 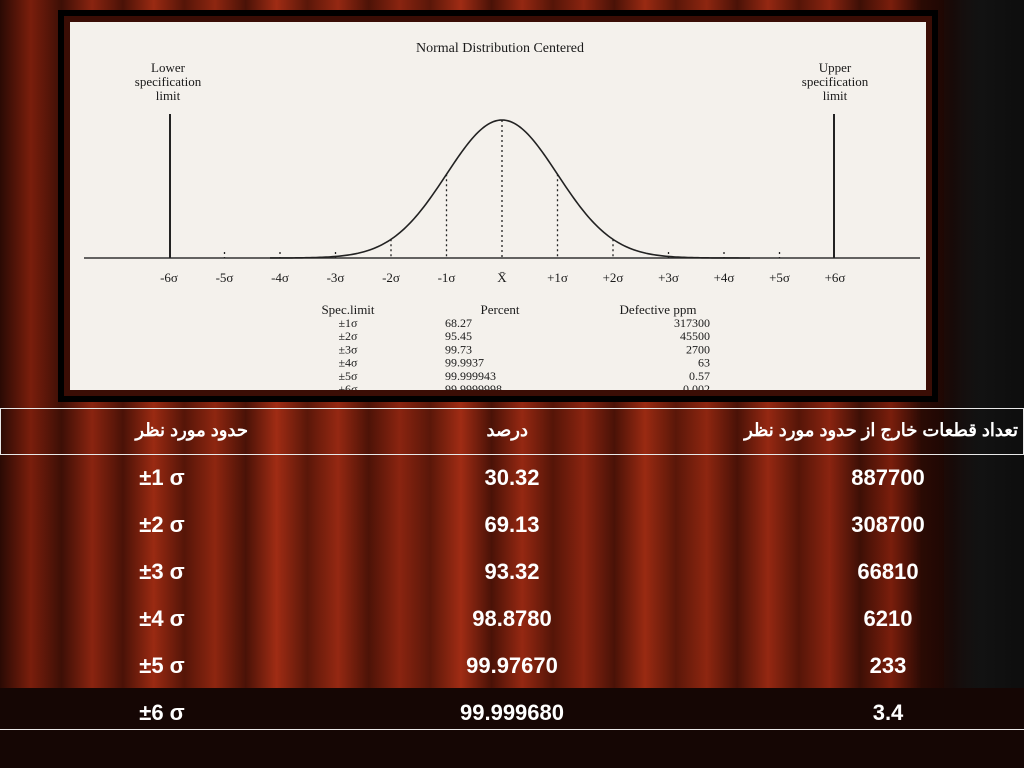 I want to click on sigma-dotted-lines, so click(x=502, y=189).